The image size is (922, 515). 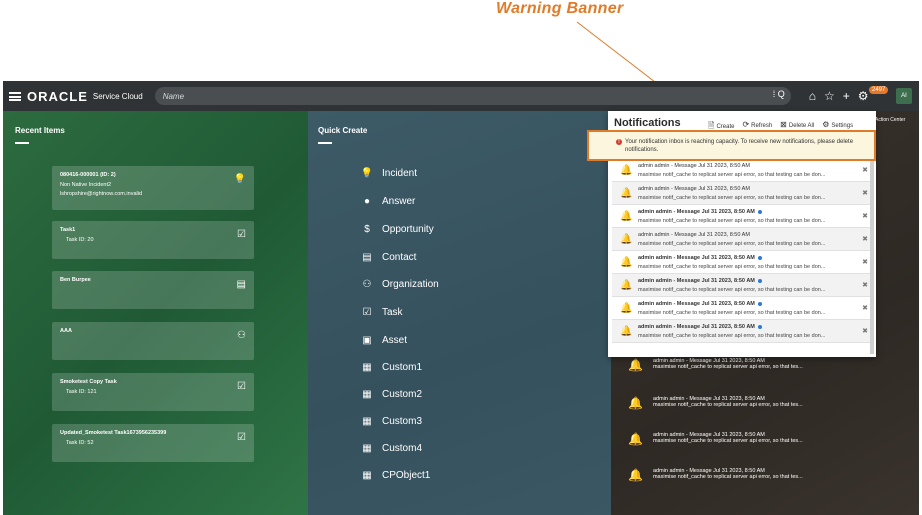 What do you see at coordinates (711, 125) in the screenshot?
I see `create-icon: 🗎` at bounding box center [711, 125].